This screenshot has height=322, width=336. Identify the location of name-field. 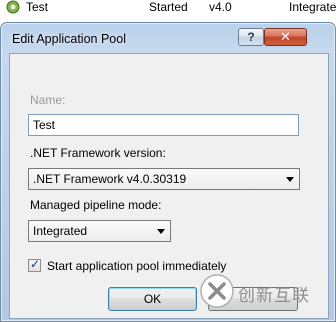
(163, 125).